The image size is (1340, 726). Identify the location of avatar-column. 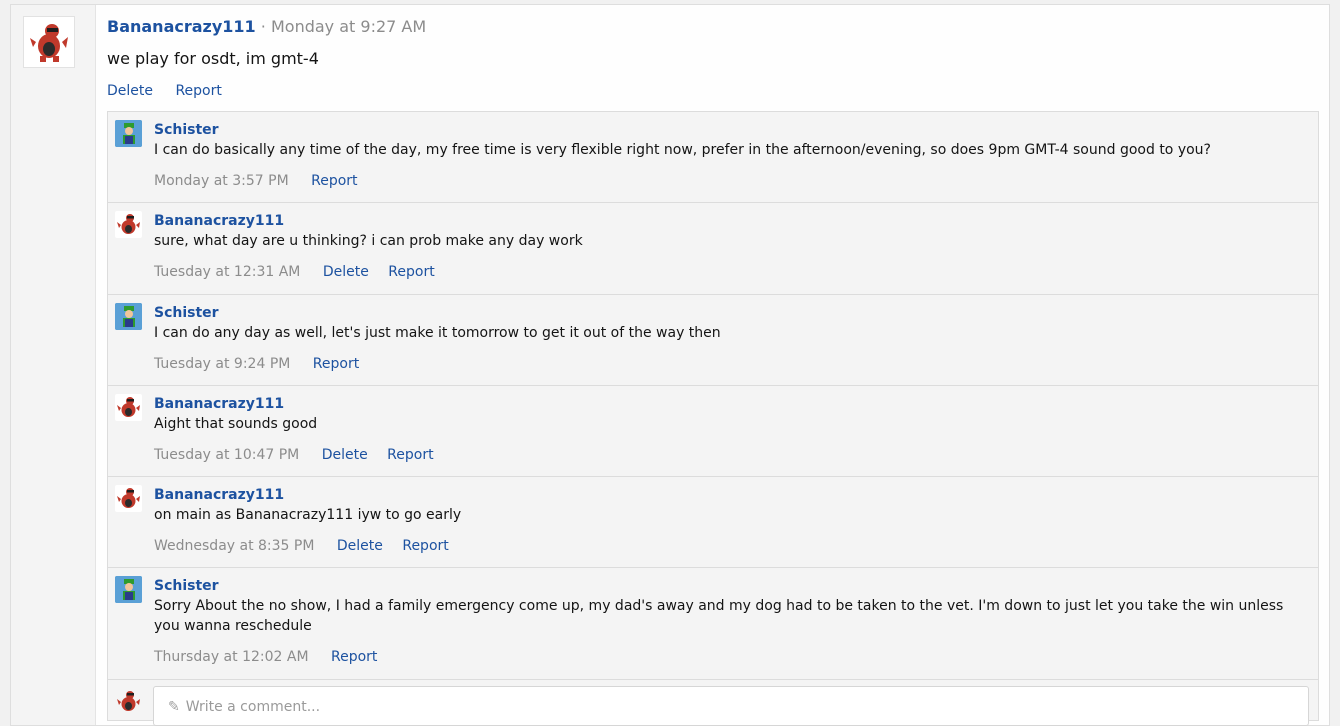
(53, 365).